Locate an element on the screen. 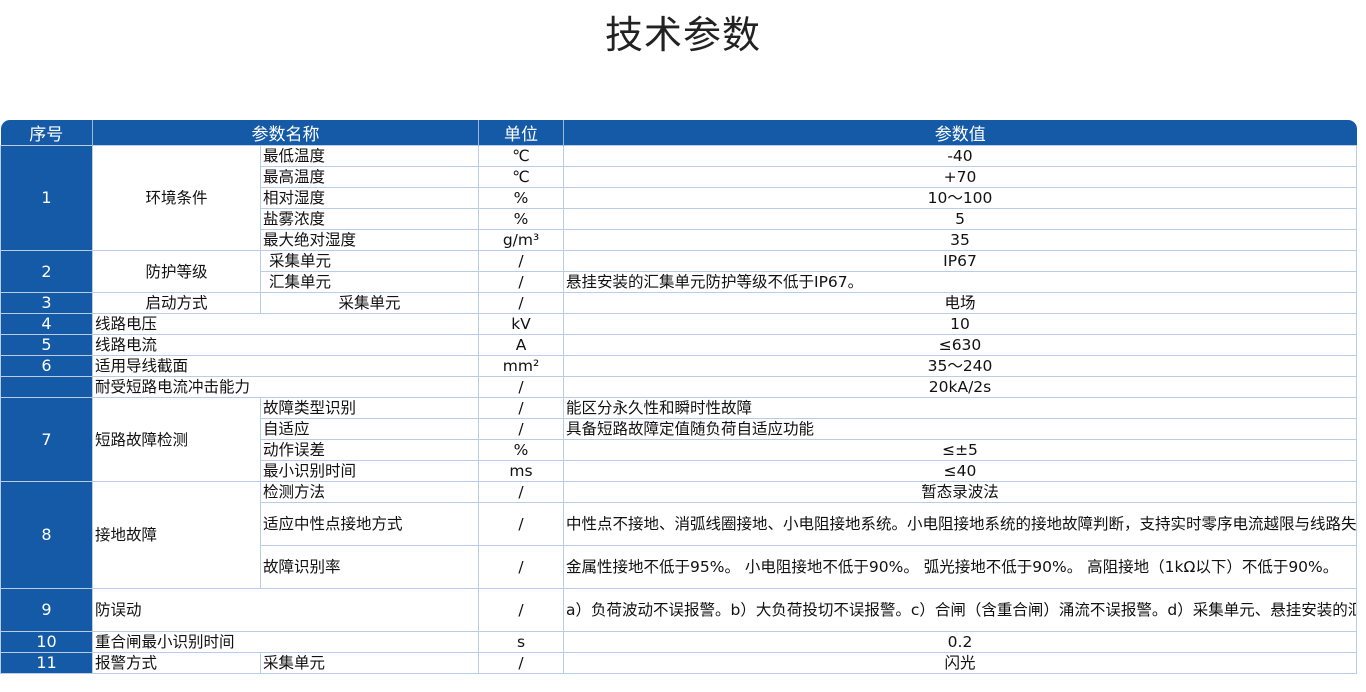 Image resolution: width=1366 pixels, height=692 pixels. param-name: 接地故障 is located at coordinates (176, 535).